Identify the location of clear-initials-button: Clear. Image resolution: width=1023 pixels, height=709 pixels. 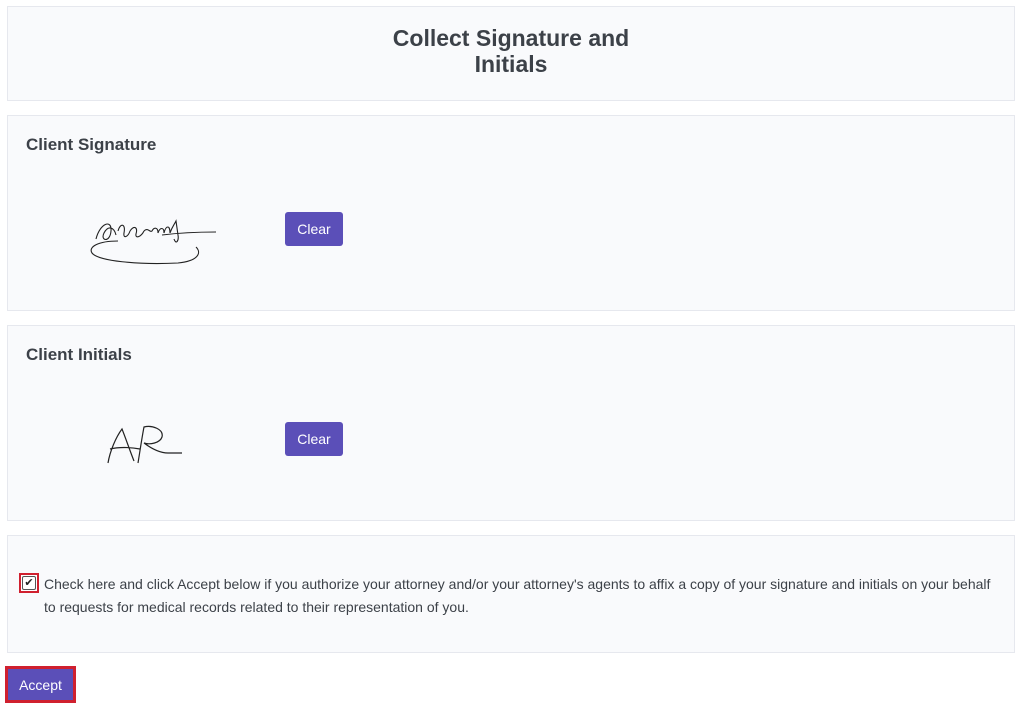
(314, 439).